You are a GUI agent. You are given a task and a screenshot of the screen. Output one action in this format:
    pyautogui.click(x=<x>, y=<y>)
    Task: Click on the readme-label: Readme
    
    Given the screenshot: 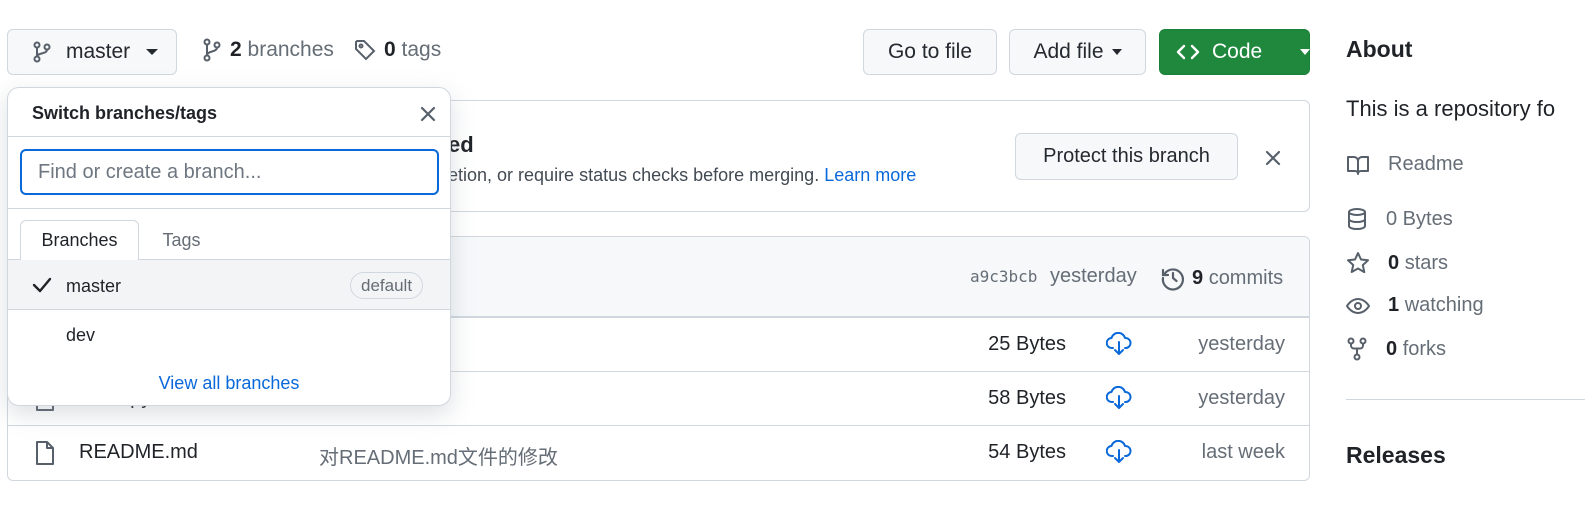 What is the action you would take?
    pyautogui.click(x=1426, y=164)
    